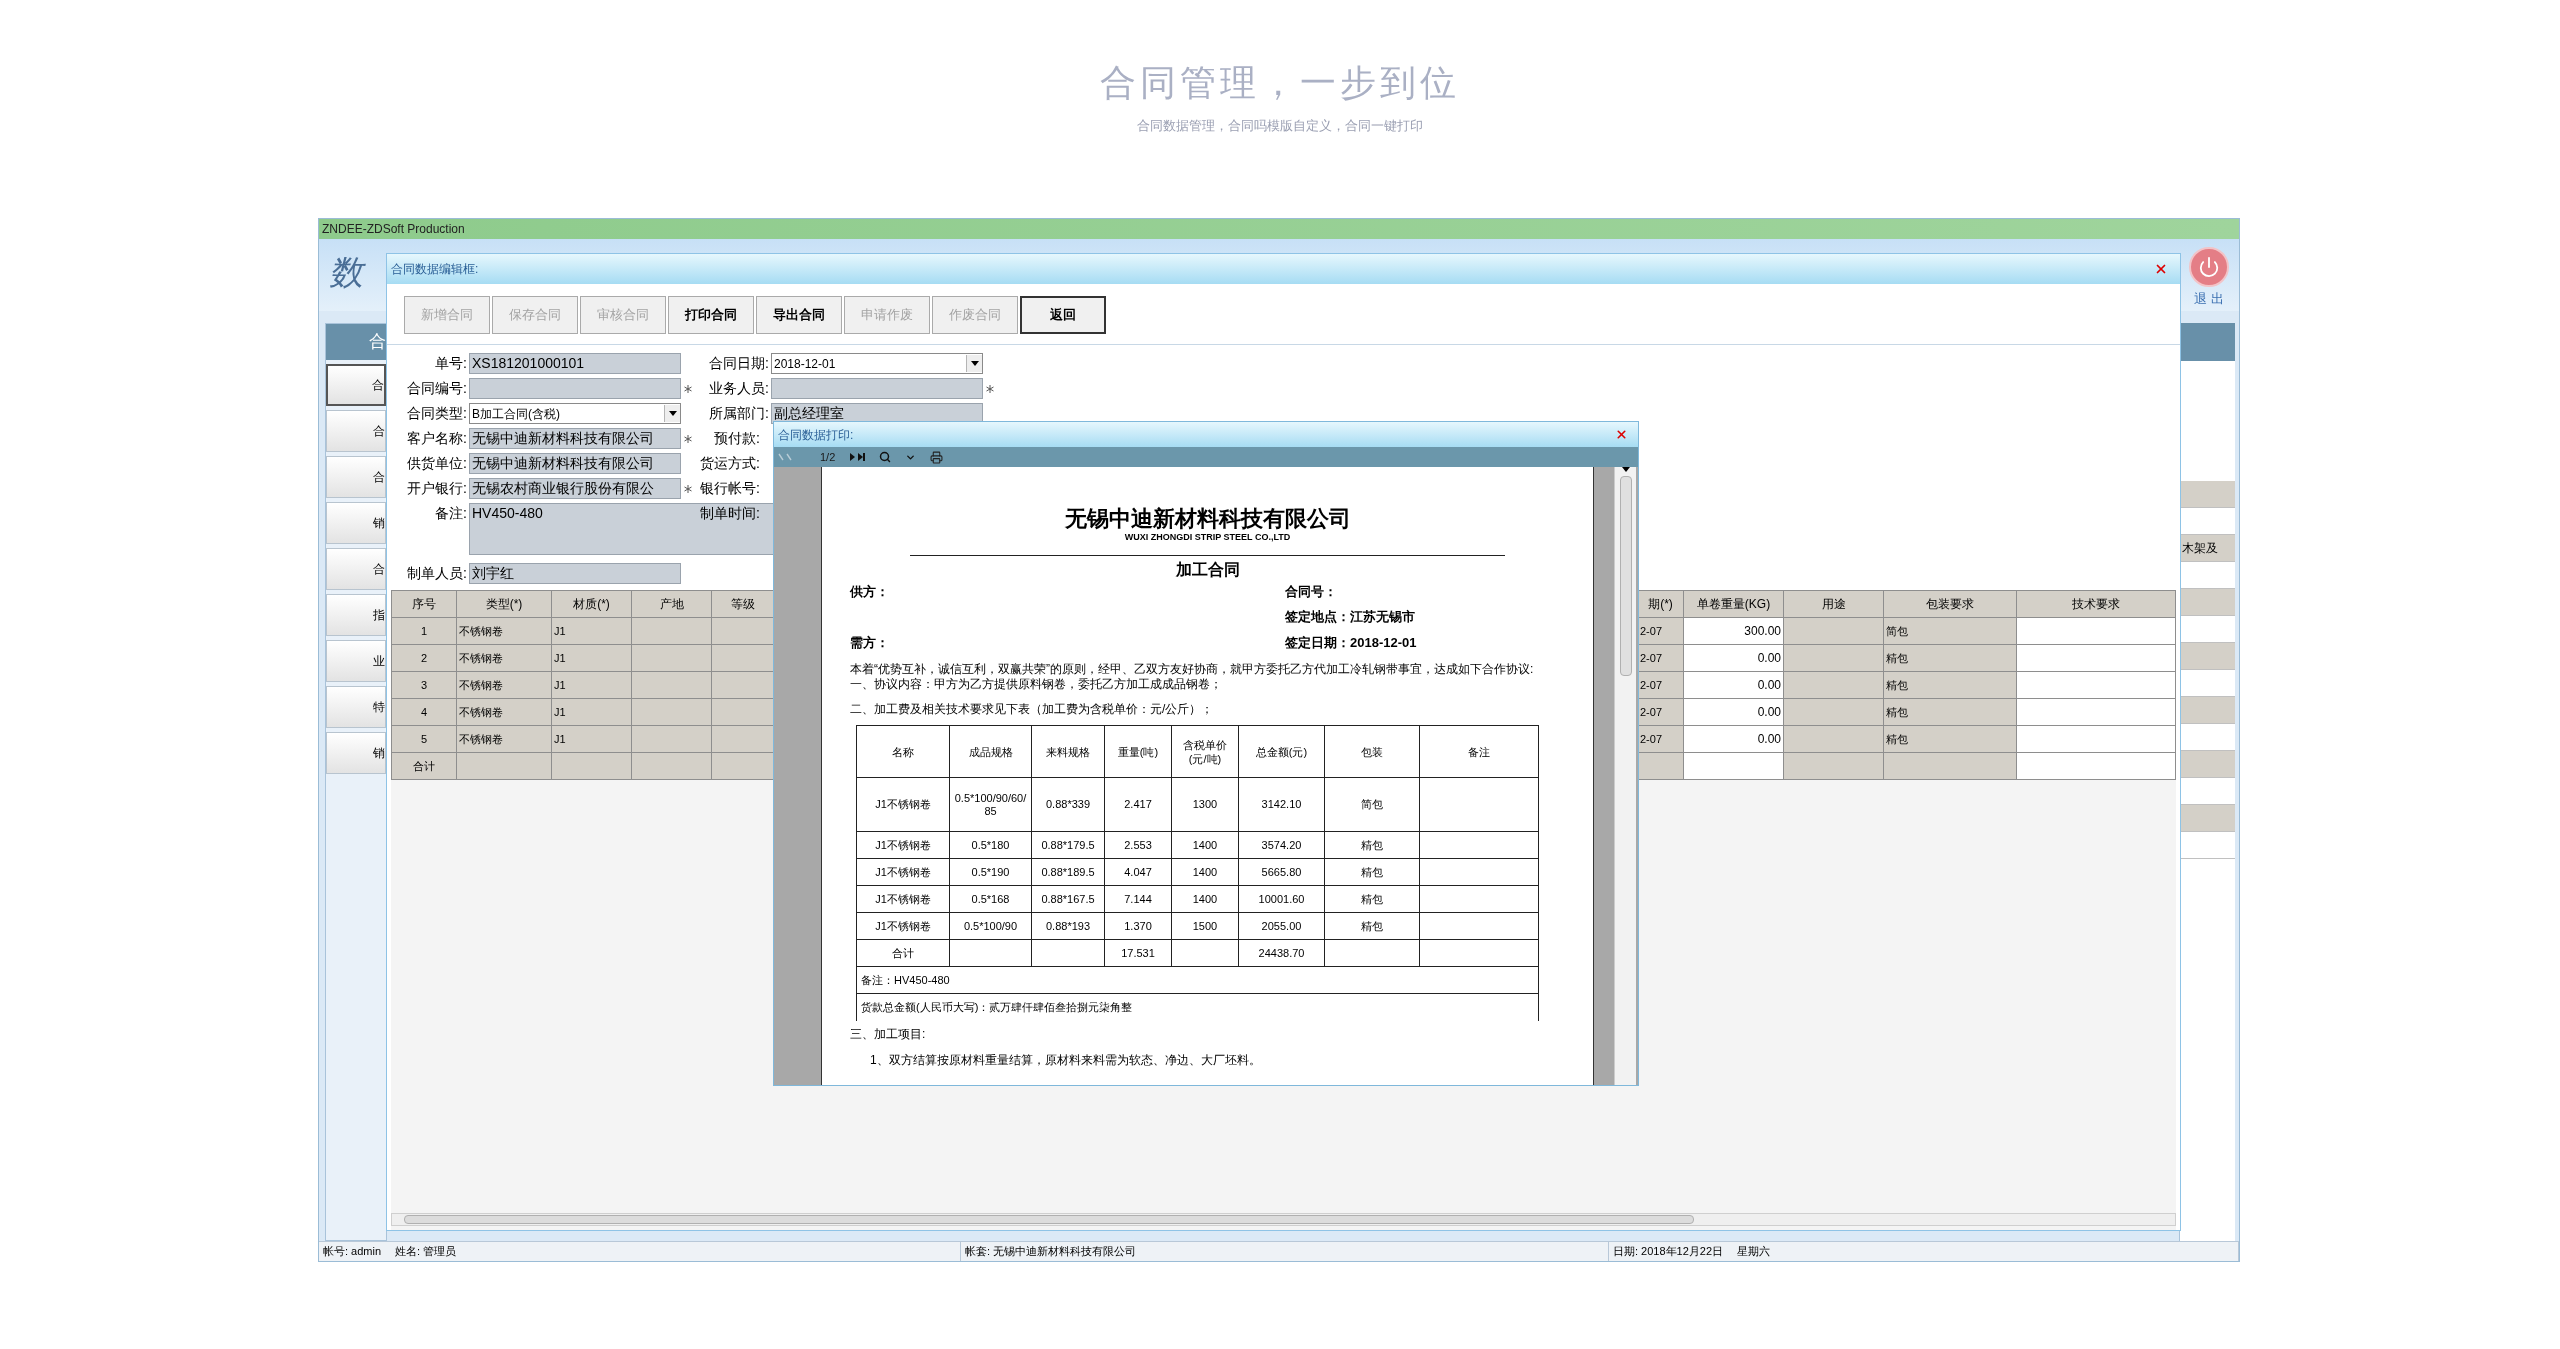 Image resolution: width=2560 pixels, height=1349 pixels. Describe the element at coordinates (1138, 845) in the screenshot. I see `table-cell: 2.553` at that location.